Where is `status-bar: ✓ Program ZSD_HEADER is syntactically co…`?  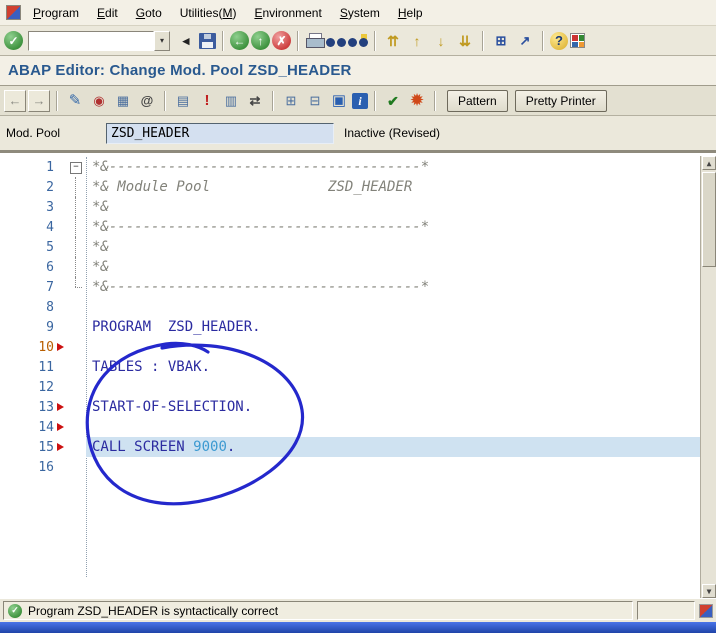
status-bar: ✓ Program ZSD_HEADER is syntactically co… is located at coordinates (358, 610).